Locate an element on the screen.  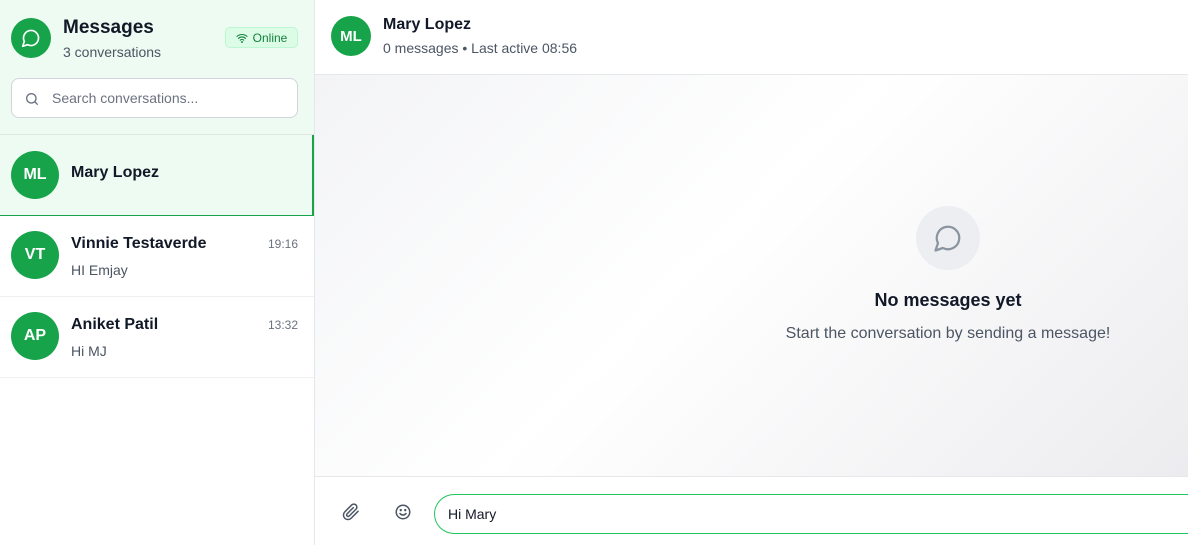
chat-meta: 0 messages • Last active 08:56 is located at coordinates (480, 48).